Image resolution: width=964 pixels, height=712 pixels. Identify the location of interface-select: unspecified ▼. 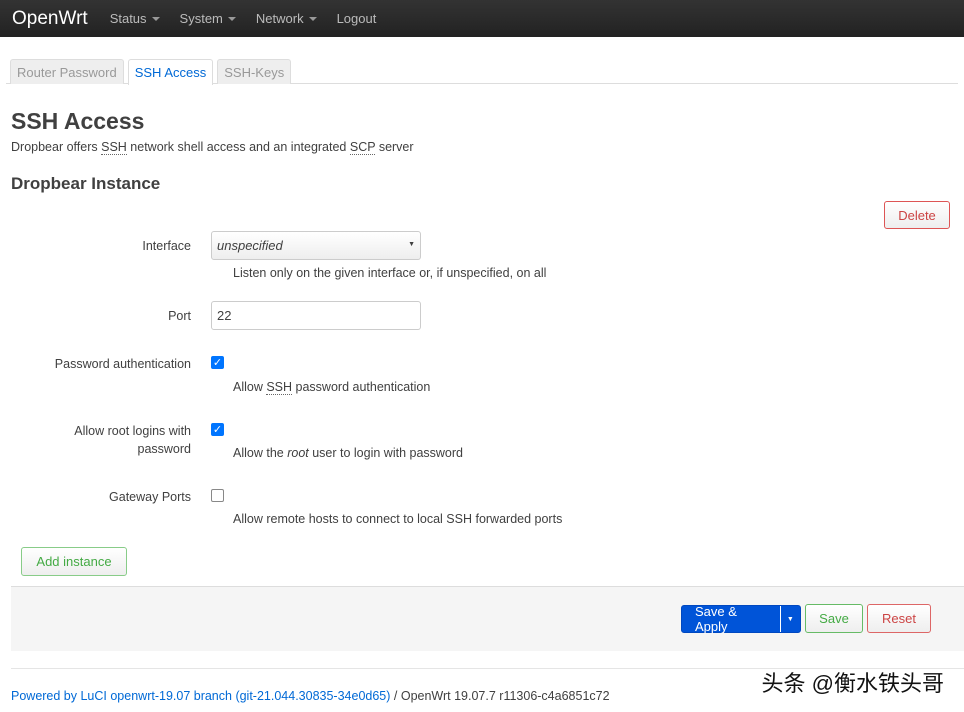
(316, 245).